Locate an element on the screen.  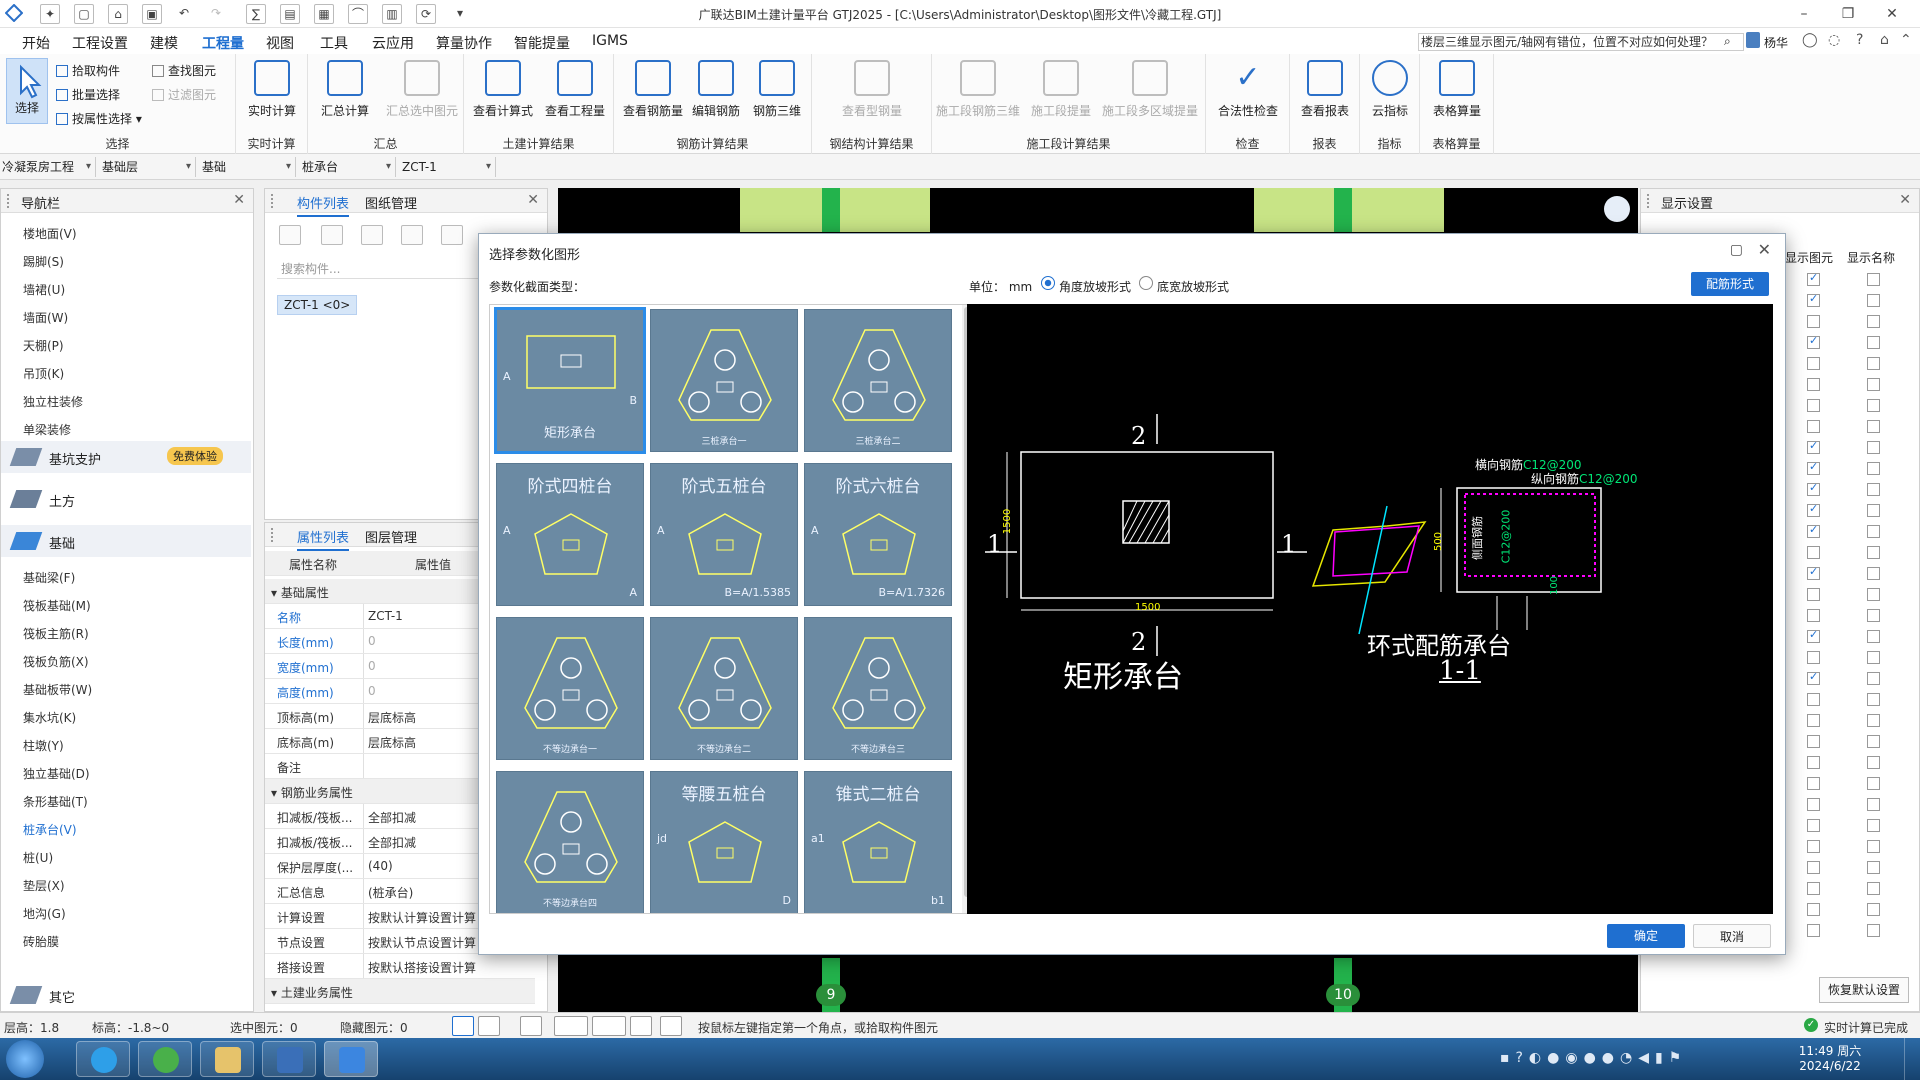
cross-toggle is located at coordinates (531, 1026).